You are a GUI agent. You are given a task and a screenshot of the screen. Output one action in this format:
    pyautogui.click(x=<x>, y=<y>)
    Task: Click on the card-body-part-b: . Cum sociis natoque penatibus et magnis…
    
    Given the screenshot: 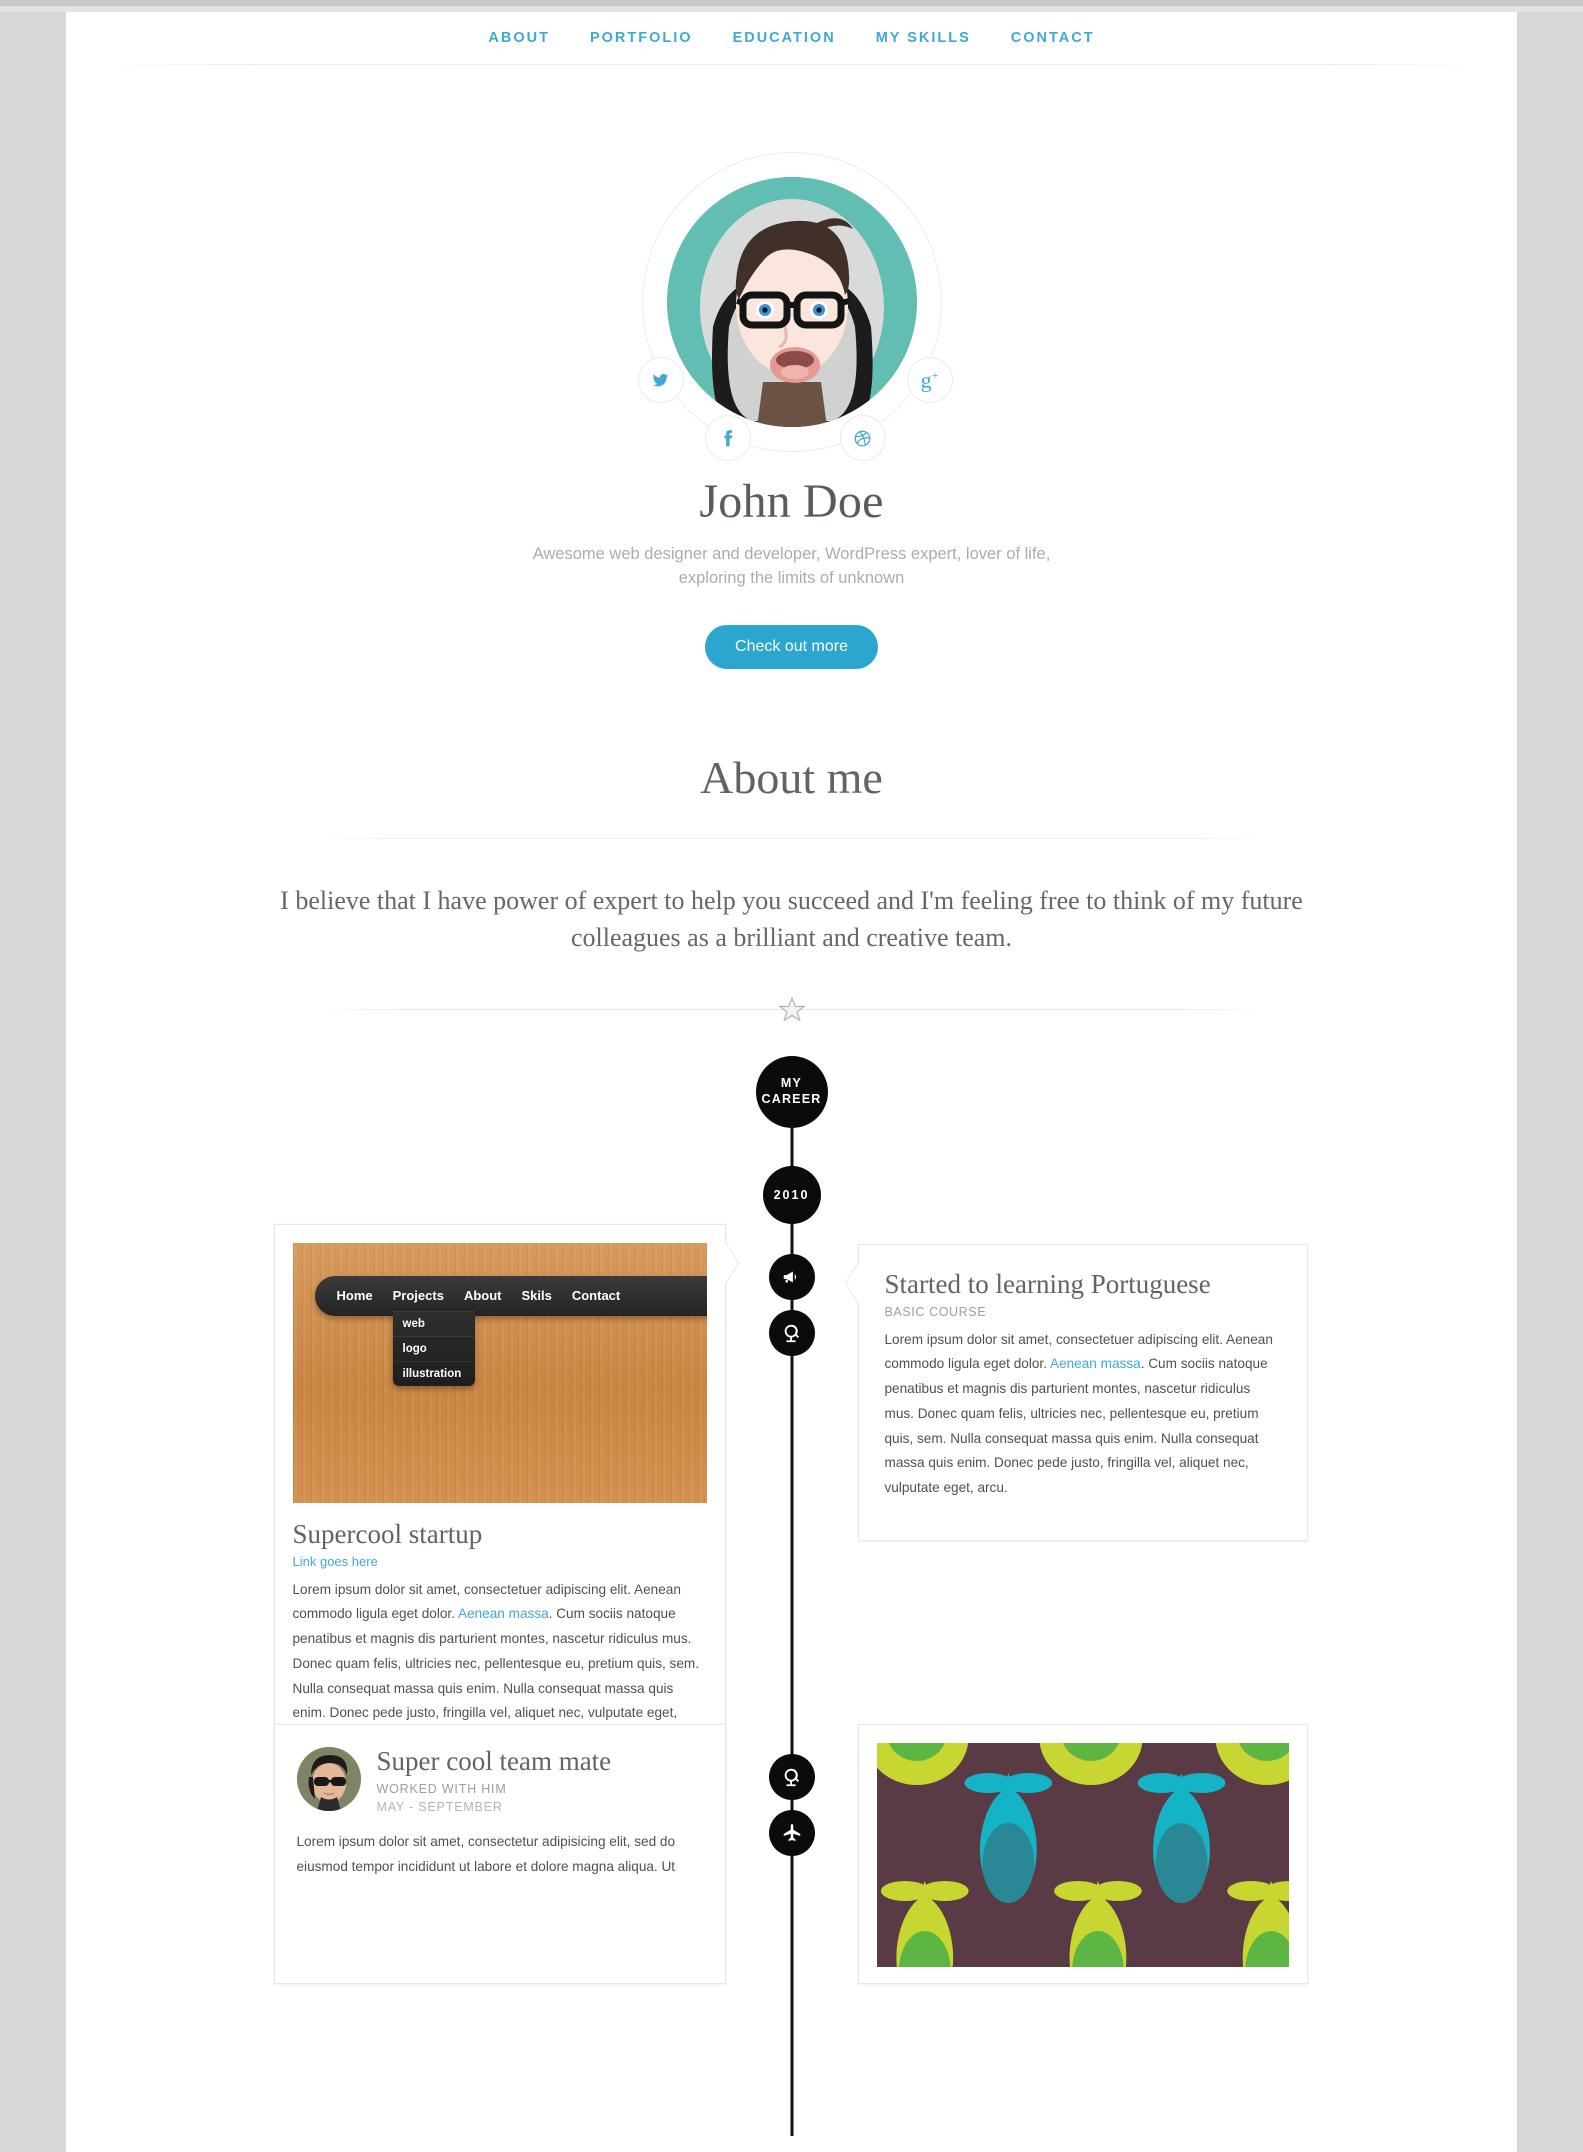 What is the action you would take?
    pyautogui.click(x=1076, y=1426)
    